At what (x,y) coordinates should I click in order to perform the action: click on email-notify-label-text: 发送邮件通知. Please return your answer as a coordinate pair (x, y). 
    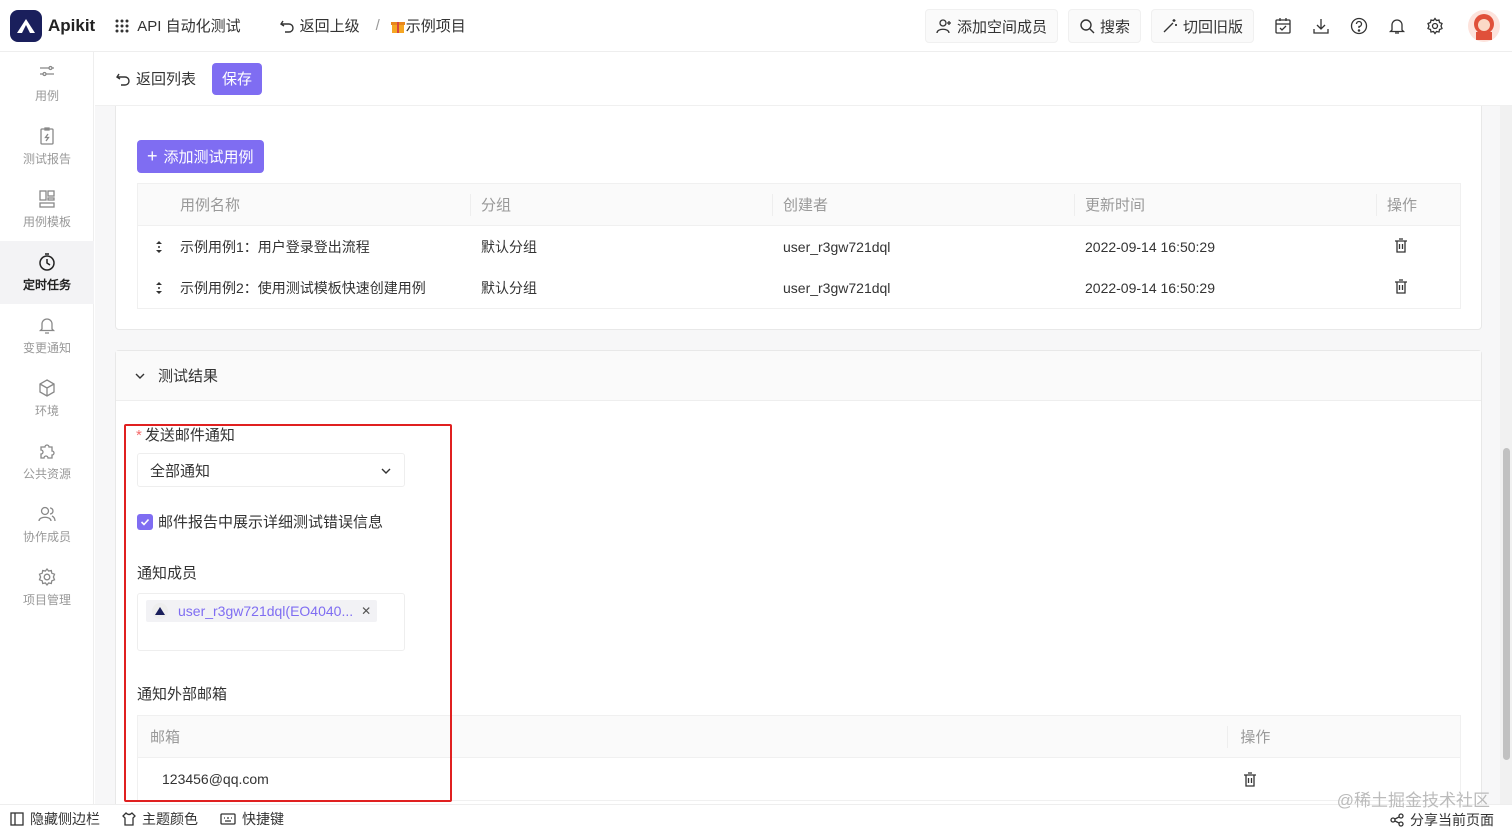
    Looking at the image, I should click on (189, 435).